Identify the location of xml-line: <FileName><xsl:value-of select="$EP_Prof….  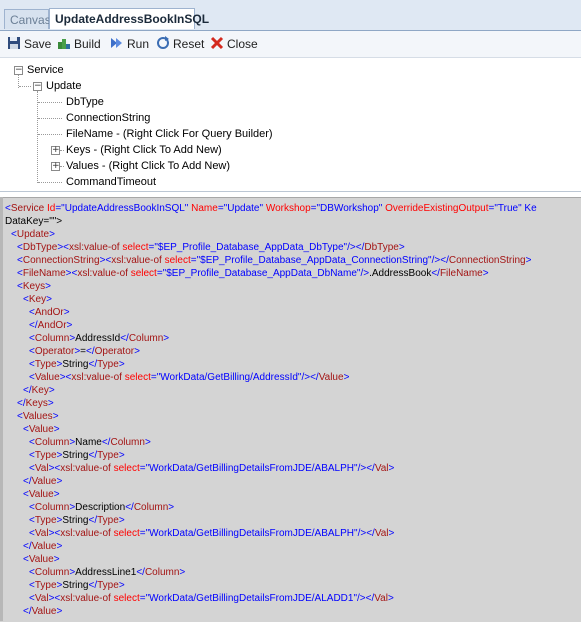
(253, 273).